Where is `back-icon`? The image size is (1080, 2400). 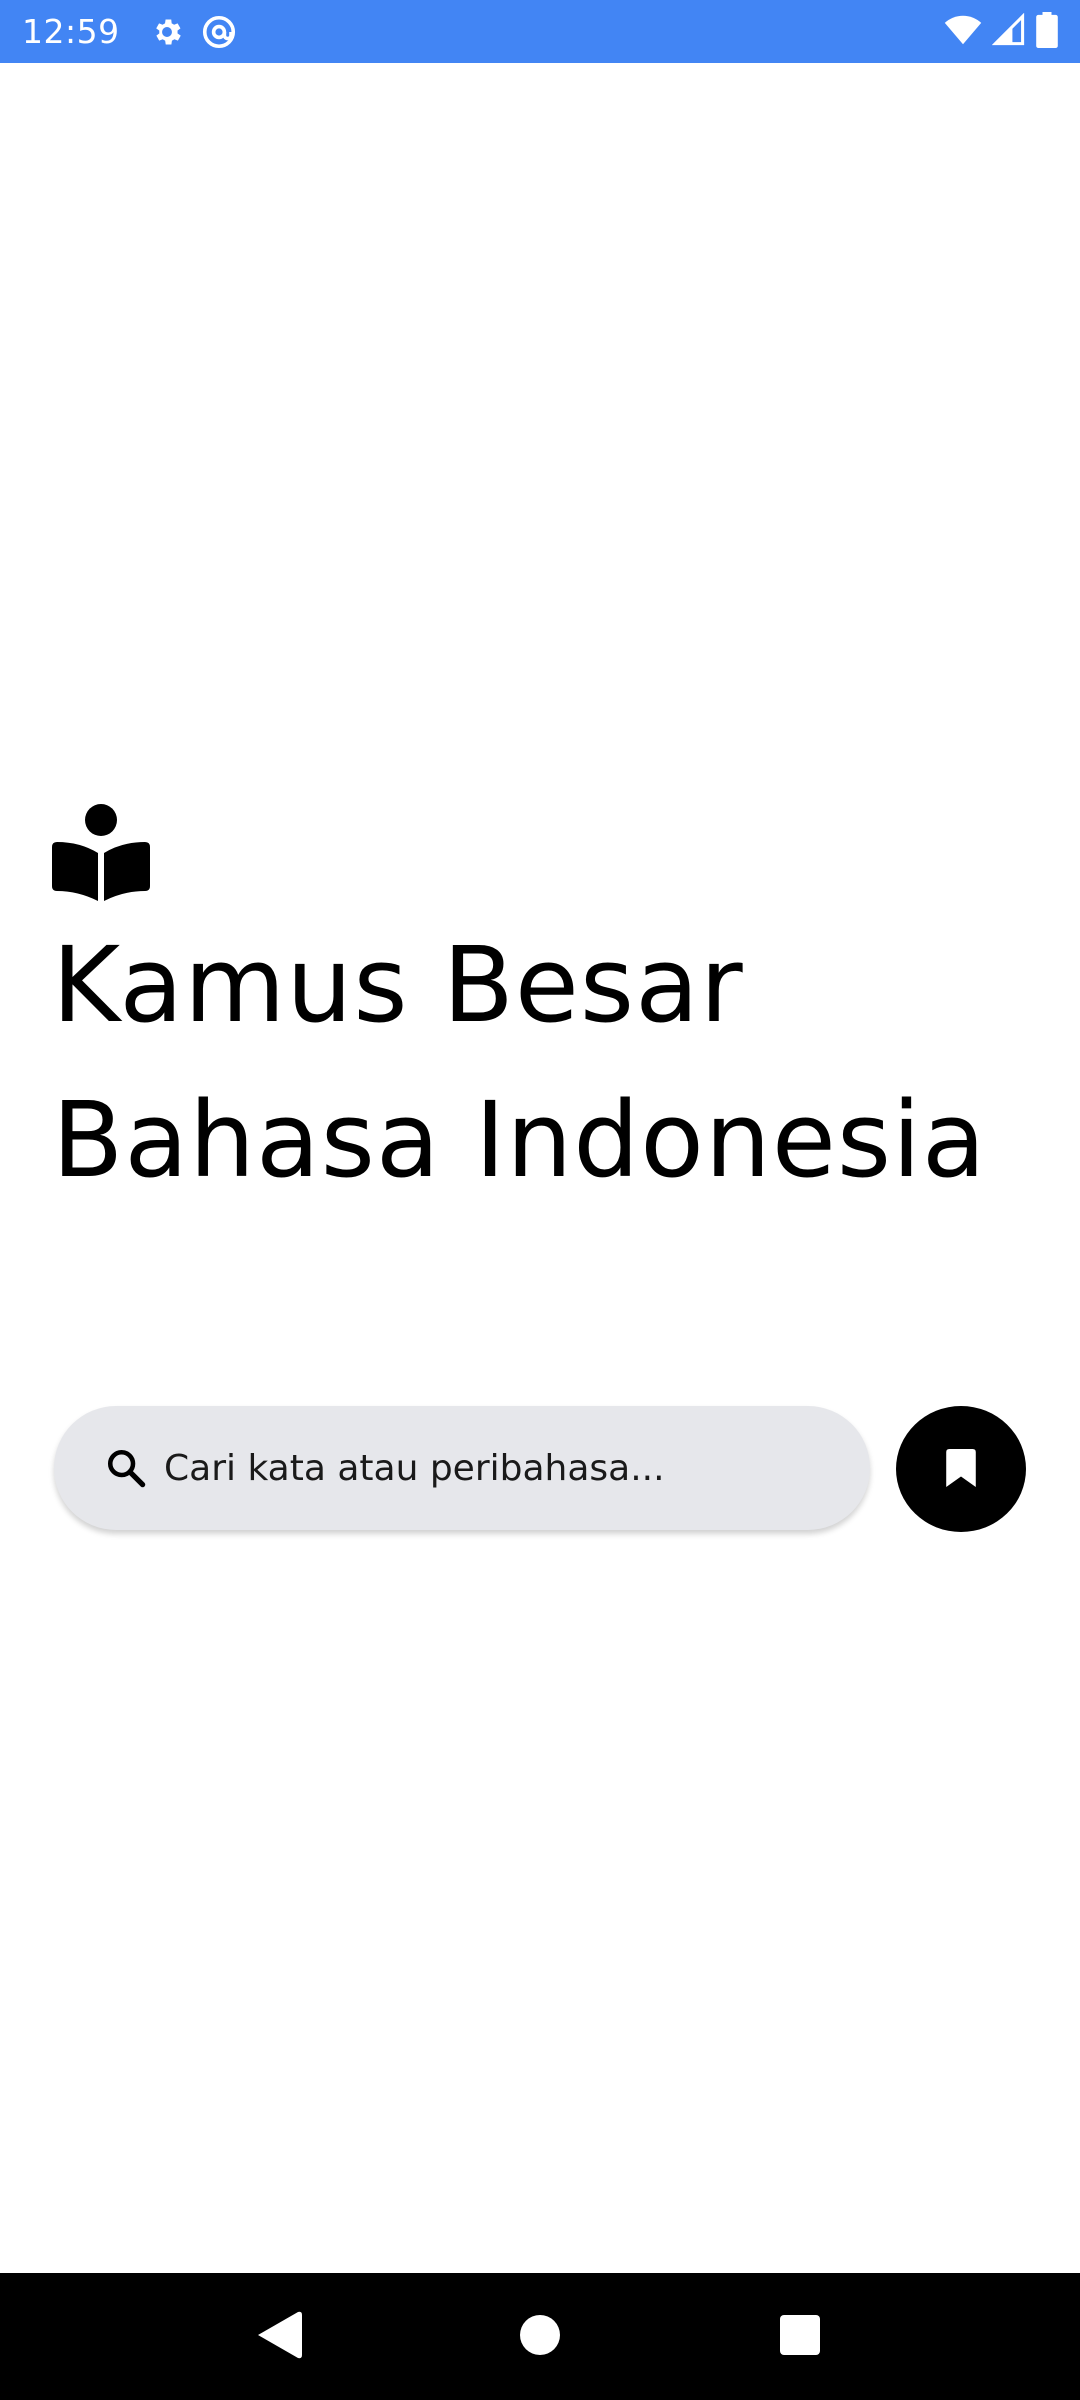
back-icon is located at coordinates (280, 2337).